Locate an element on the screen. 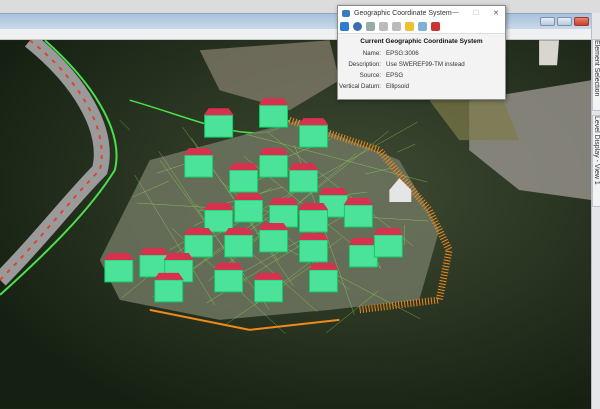 The height and width of the screenshot is (409, 600). globe-icon is located at coordinates (346, 13).